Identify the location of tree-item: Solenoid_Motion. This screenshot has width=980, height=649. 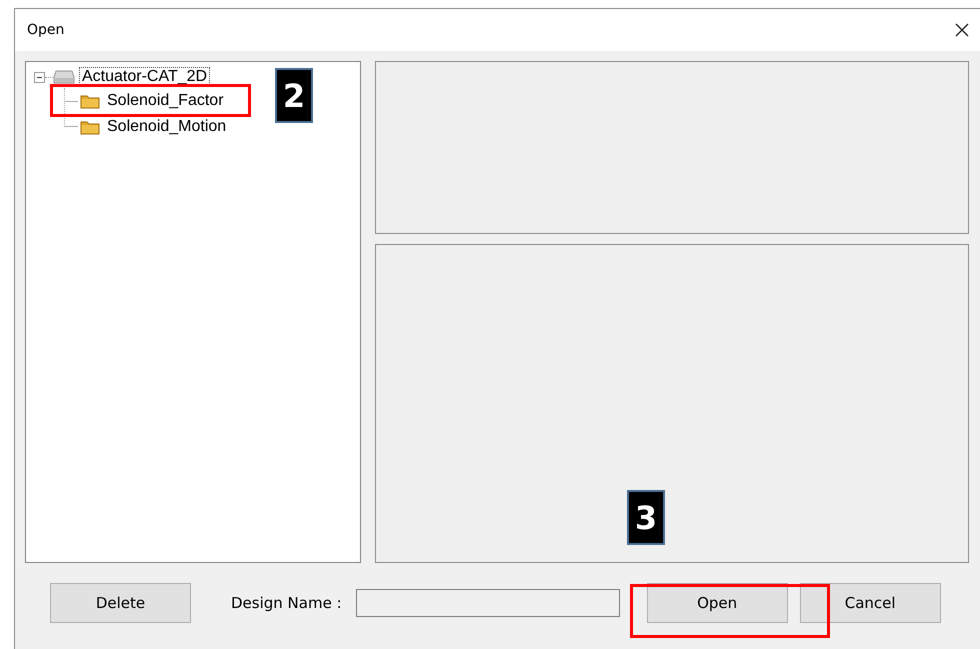
(167, 127).